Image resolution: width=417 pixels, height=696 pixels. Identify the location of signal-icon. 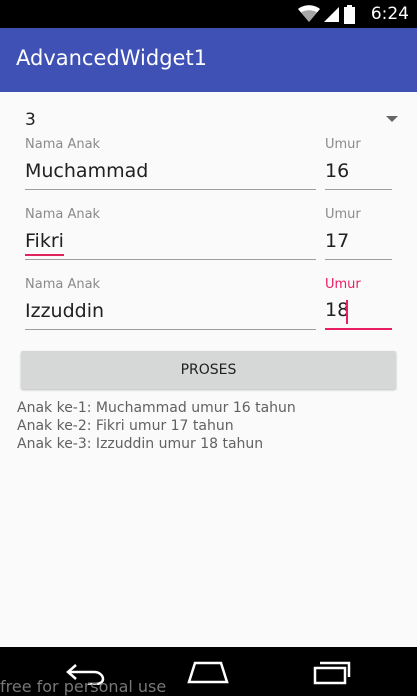
(331, 14).